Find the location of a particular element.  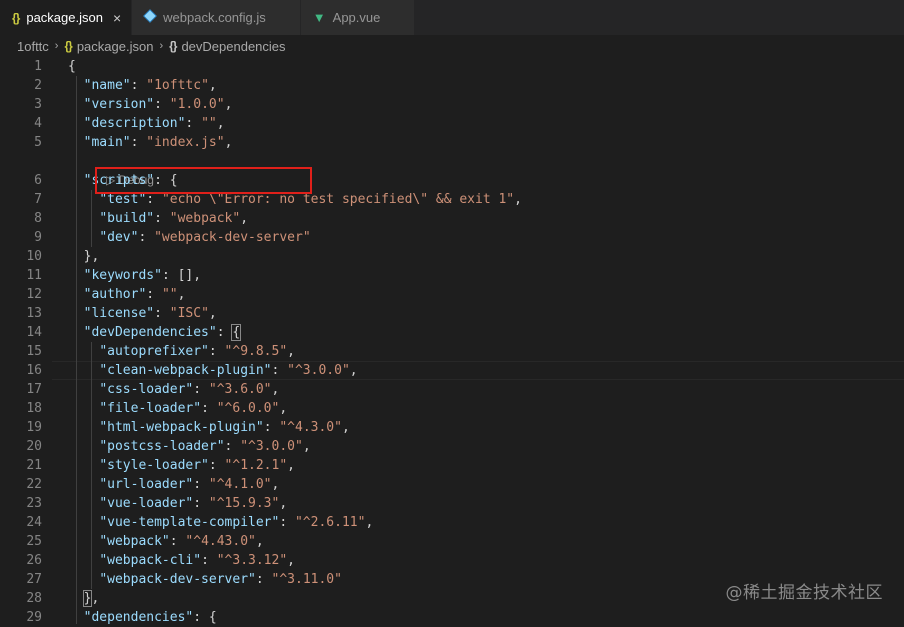

tab-label: App.vue is located at coordinates (356, 17).